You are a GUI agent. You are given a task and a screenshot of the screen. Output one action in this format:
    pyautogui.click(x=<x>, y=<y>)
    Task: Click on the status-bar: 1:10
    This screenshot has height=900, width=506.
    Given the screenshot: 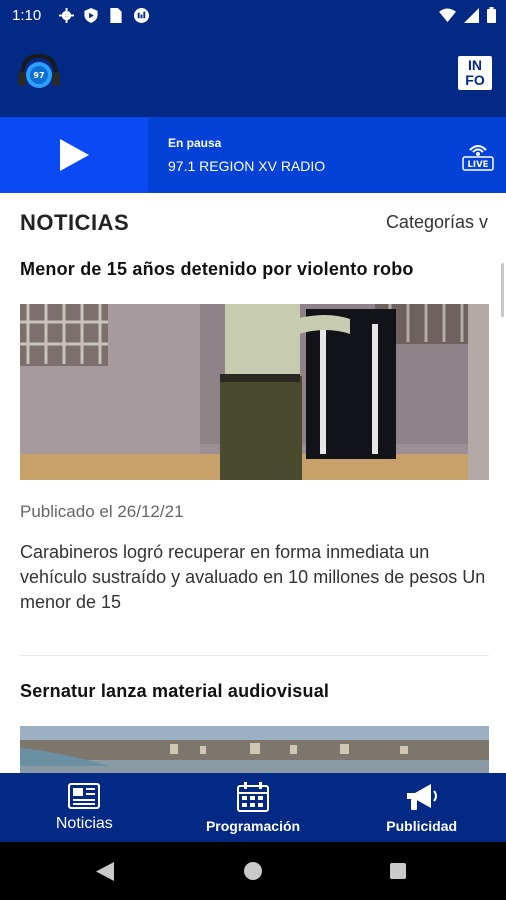 What is the action you would take?
    pyautogui.click(x=253, y=16)
    